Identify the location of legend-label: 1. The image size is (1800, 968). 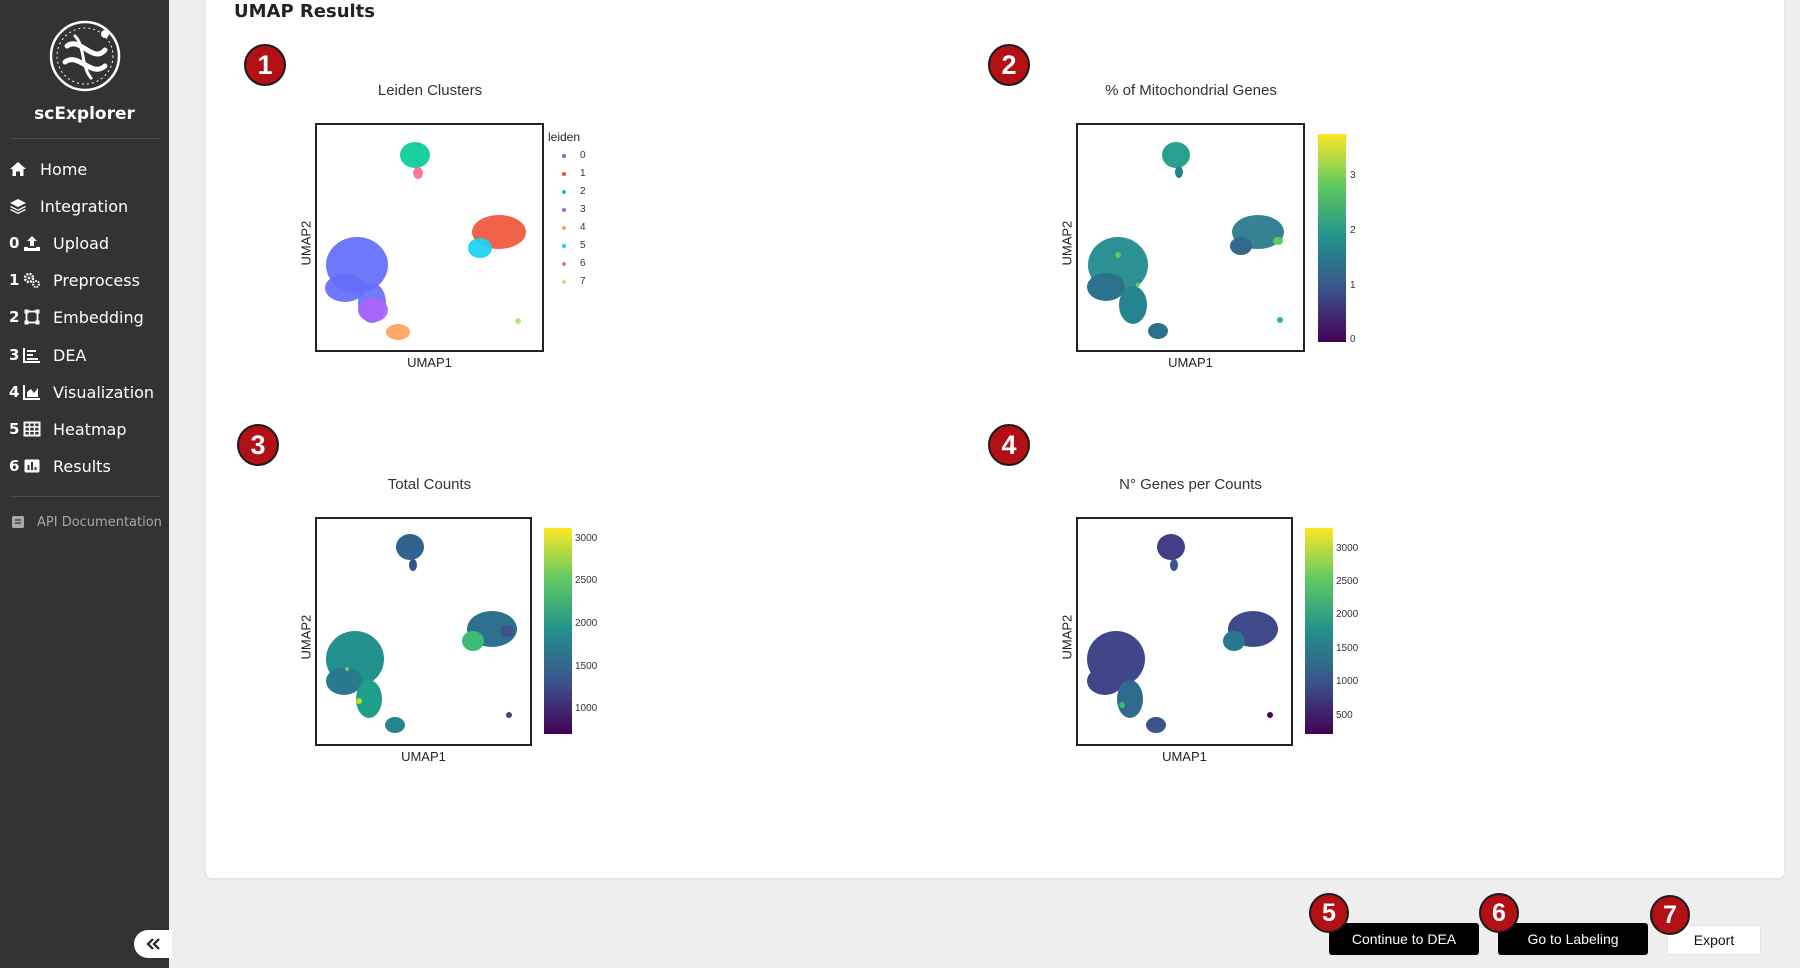
(583, 173).